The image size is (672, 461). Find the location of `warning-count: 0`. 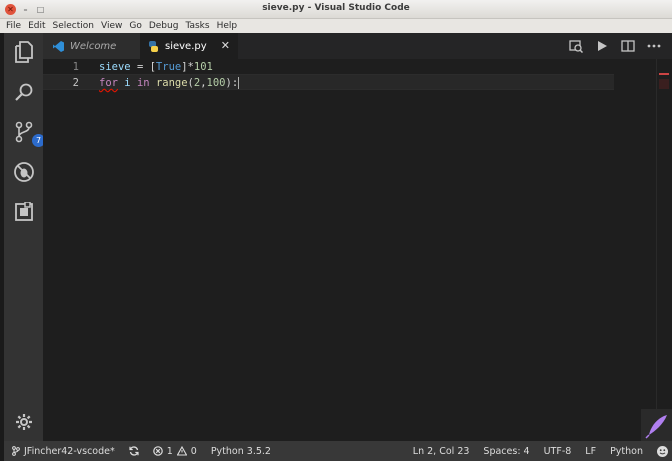

warning-count: 0 is located at coordinates (193, 451).